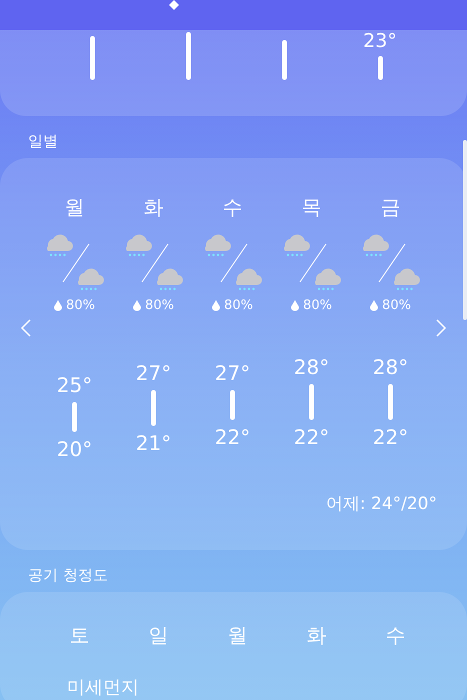  Describe the element at coordinates (154, 443) in the screenshot. I see `low-temperature: 21°` at that location.